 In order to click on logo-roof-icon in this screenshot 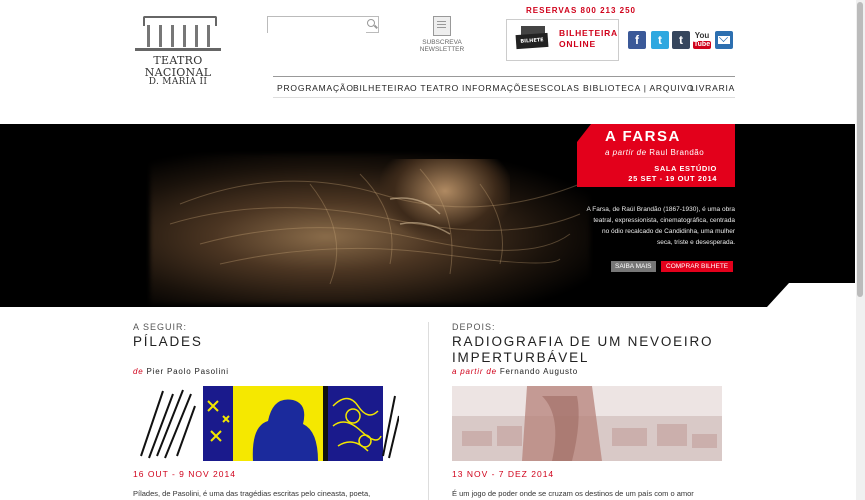, I will do `click(180, 21)`.